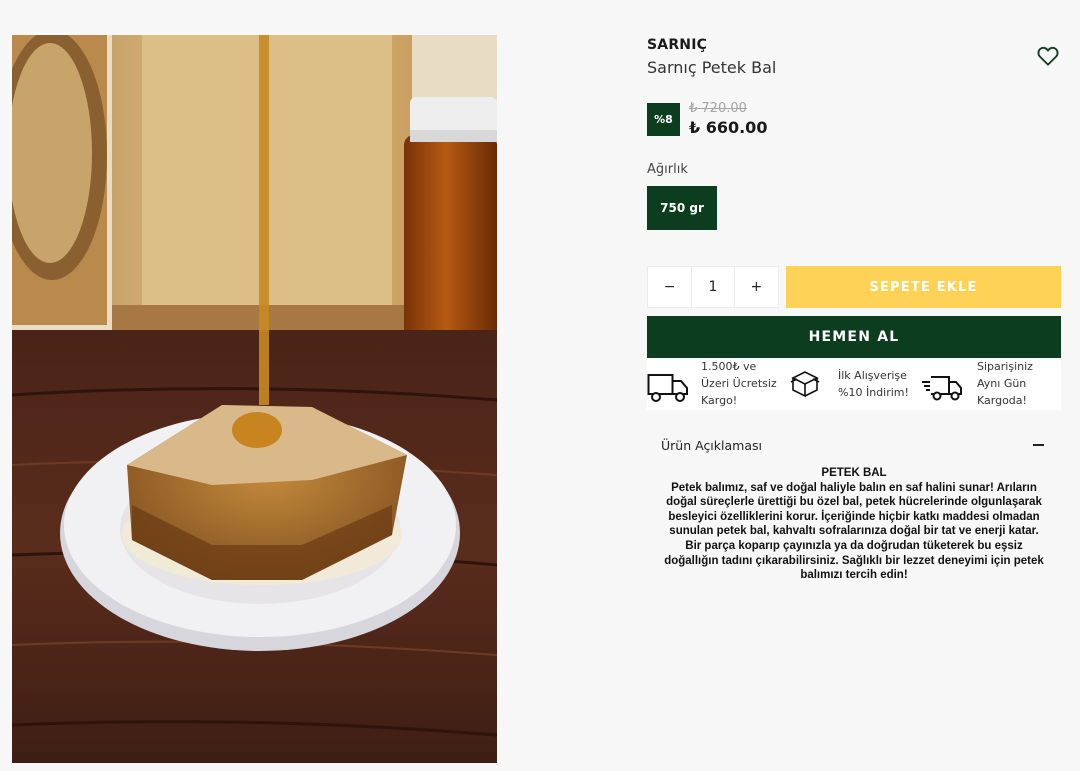 This screenshot has height=771, width=1080. Describe the element at coordinates (923, 287) in the screenshot. I see `add-to-cart-button: SEPETE EKLE` at that location.